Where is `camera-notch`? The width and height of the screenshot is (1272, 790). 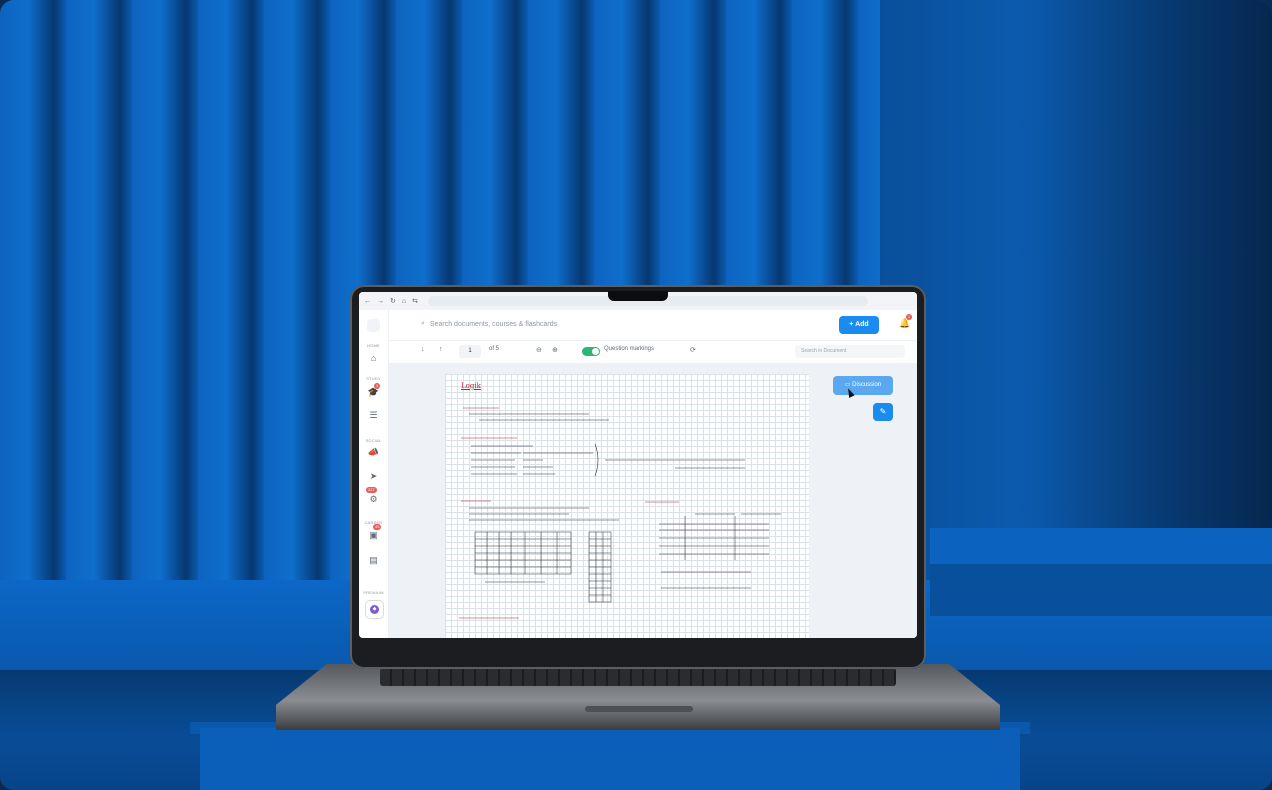 camera-notch is located at coordinates (638, 296).